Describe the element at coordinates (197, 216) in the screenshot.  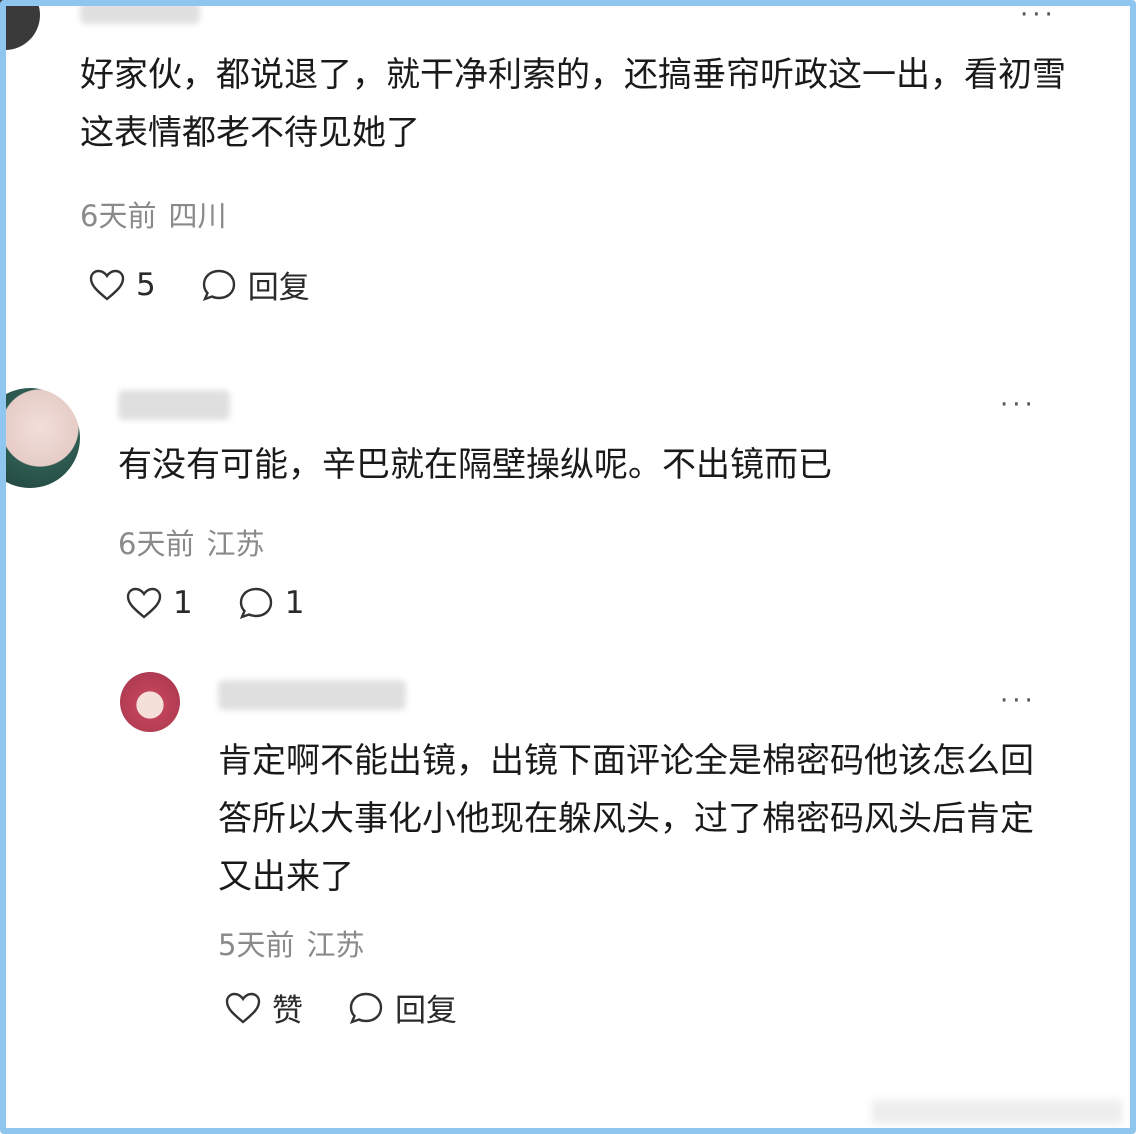
I see `comment-location: 四川` at that location.